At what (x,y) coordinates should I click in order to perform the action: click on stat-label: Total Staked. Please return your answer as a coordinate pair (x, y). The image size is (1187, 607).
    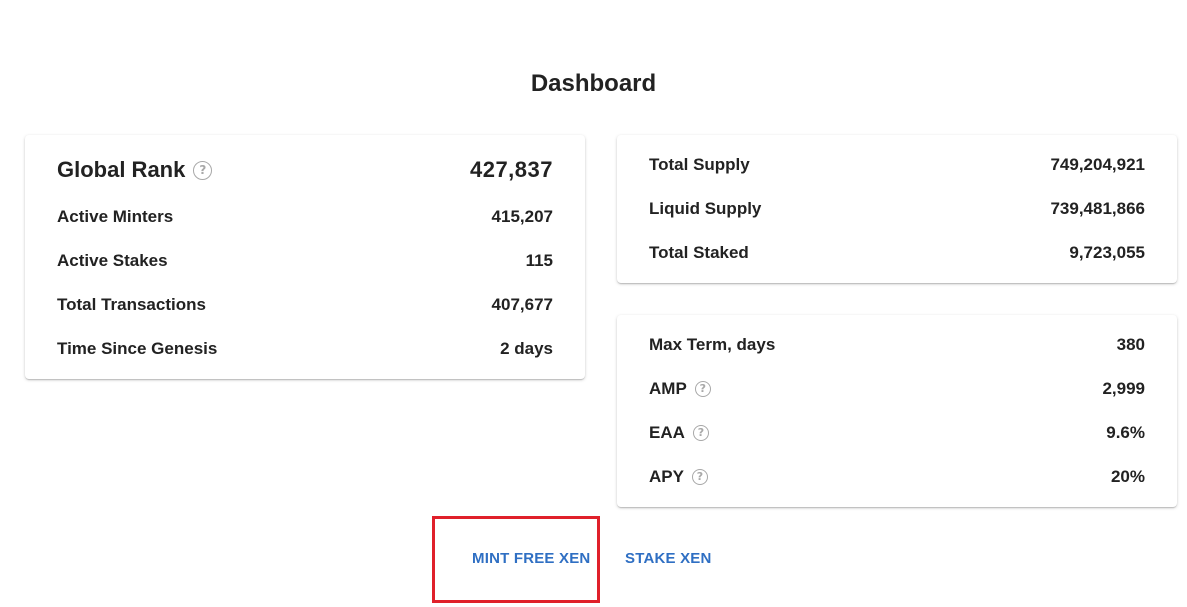
    Looking at the image, I should click on (699, 252).